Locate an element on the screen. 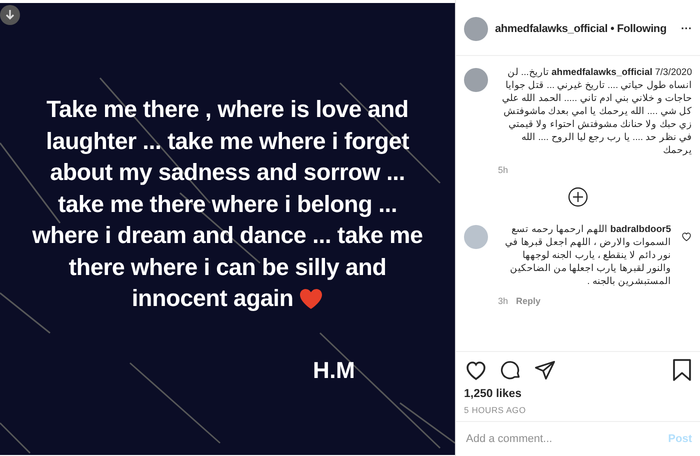 This screenshot has height=456, width=700. heart-icon is located at coordinates (311, 299).